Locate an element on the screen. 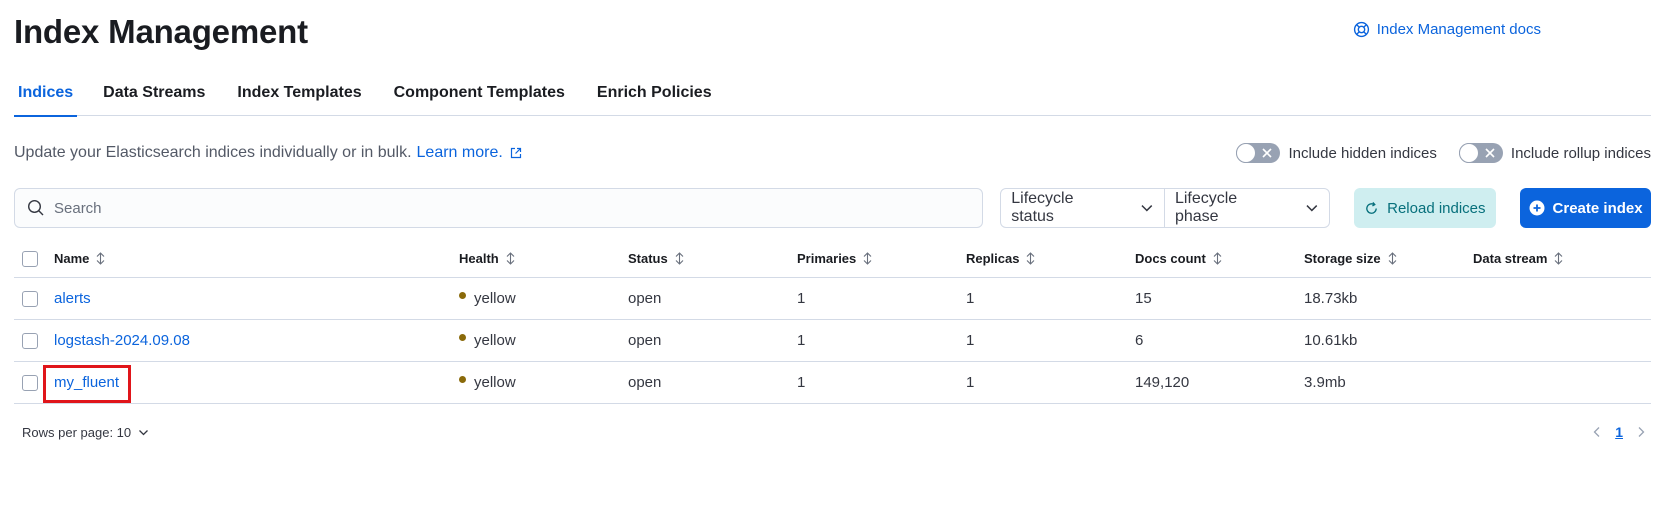 This screenshot has width=1657, height=515. rollup-switch is located at coordinates (1480, 153).